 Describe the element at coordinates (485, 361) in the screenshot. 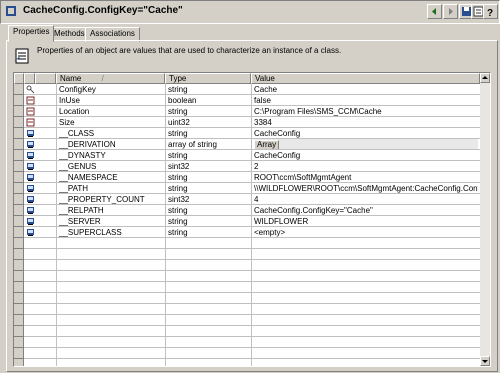

I see `scroll-down-icon` at that location.